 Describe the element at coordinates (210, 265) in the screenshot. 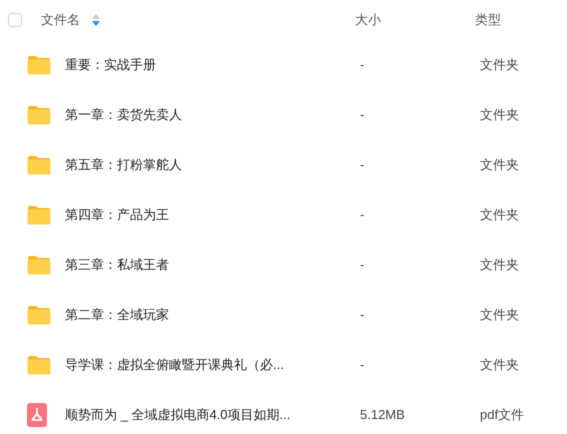

I see `file-name: 第三章：私域王者` at that location.